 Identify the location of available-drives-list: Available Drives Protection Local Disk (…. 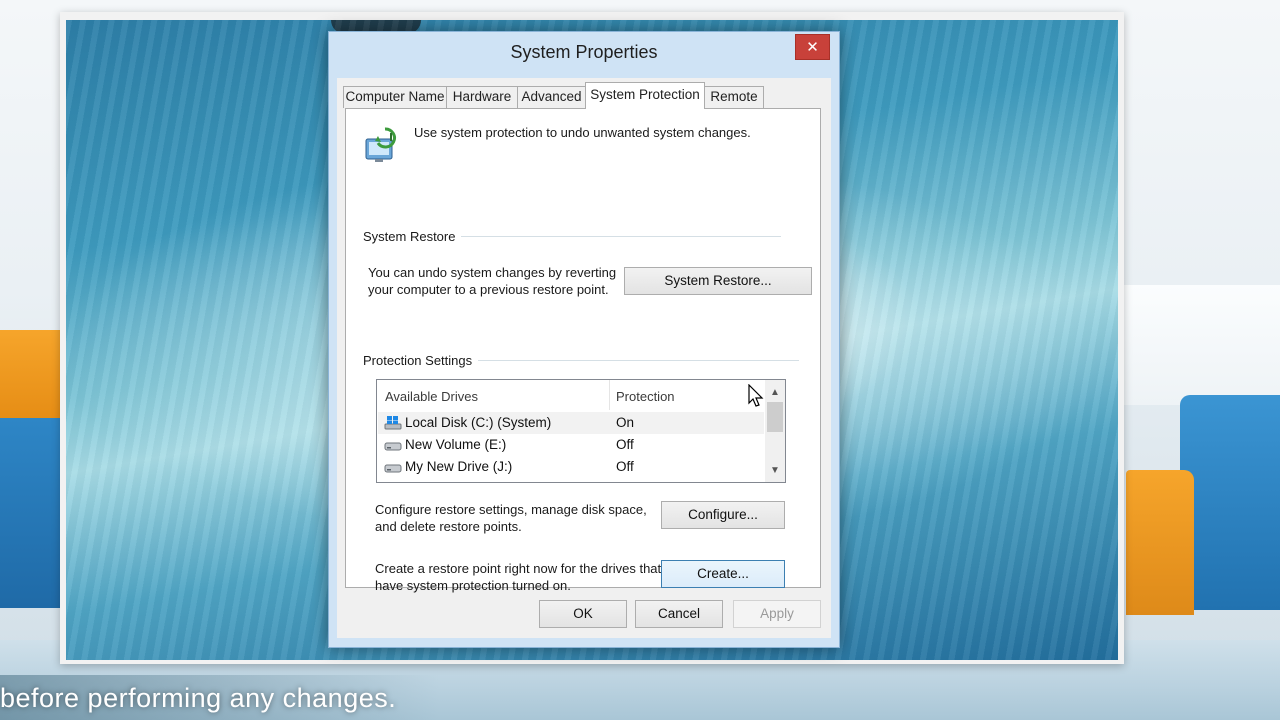
(581, 431).